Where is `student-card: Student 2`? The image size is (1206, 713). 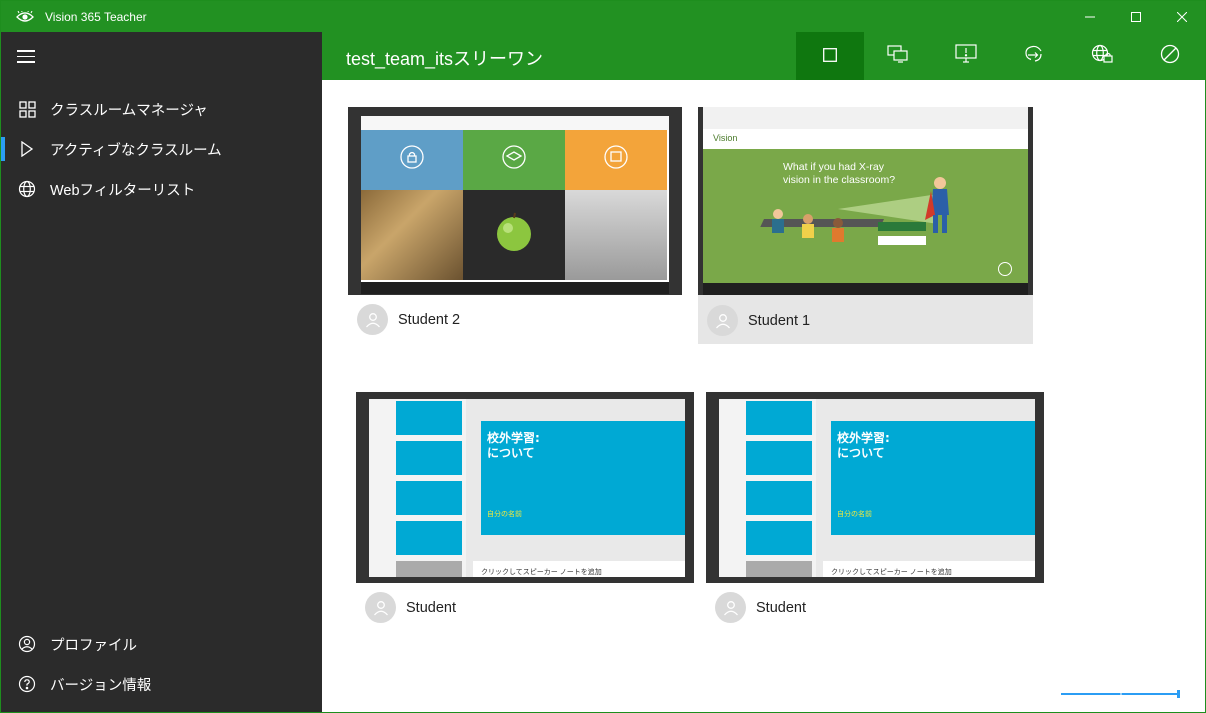
student-card: Student 2 is located at coordinates (516, 225).